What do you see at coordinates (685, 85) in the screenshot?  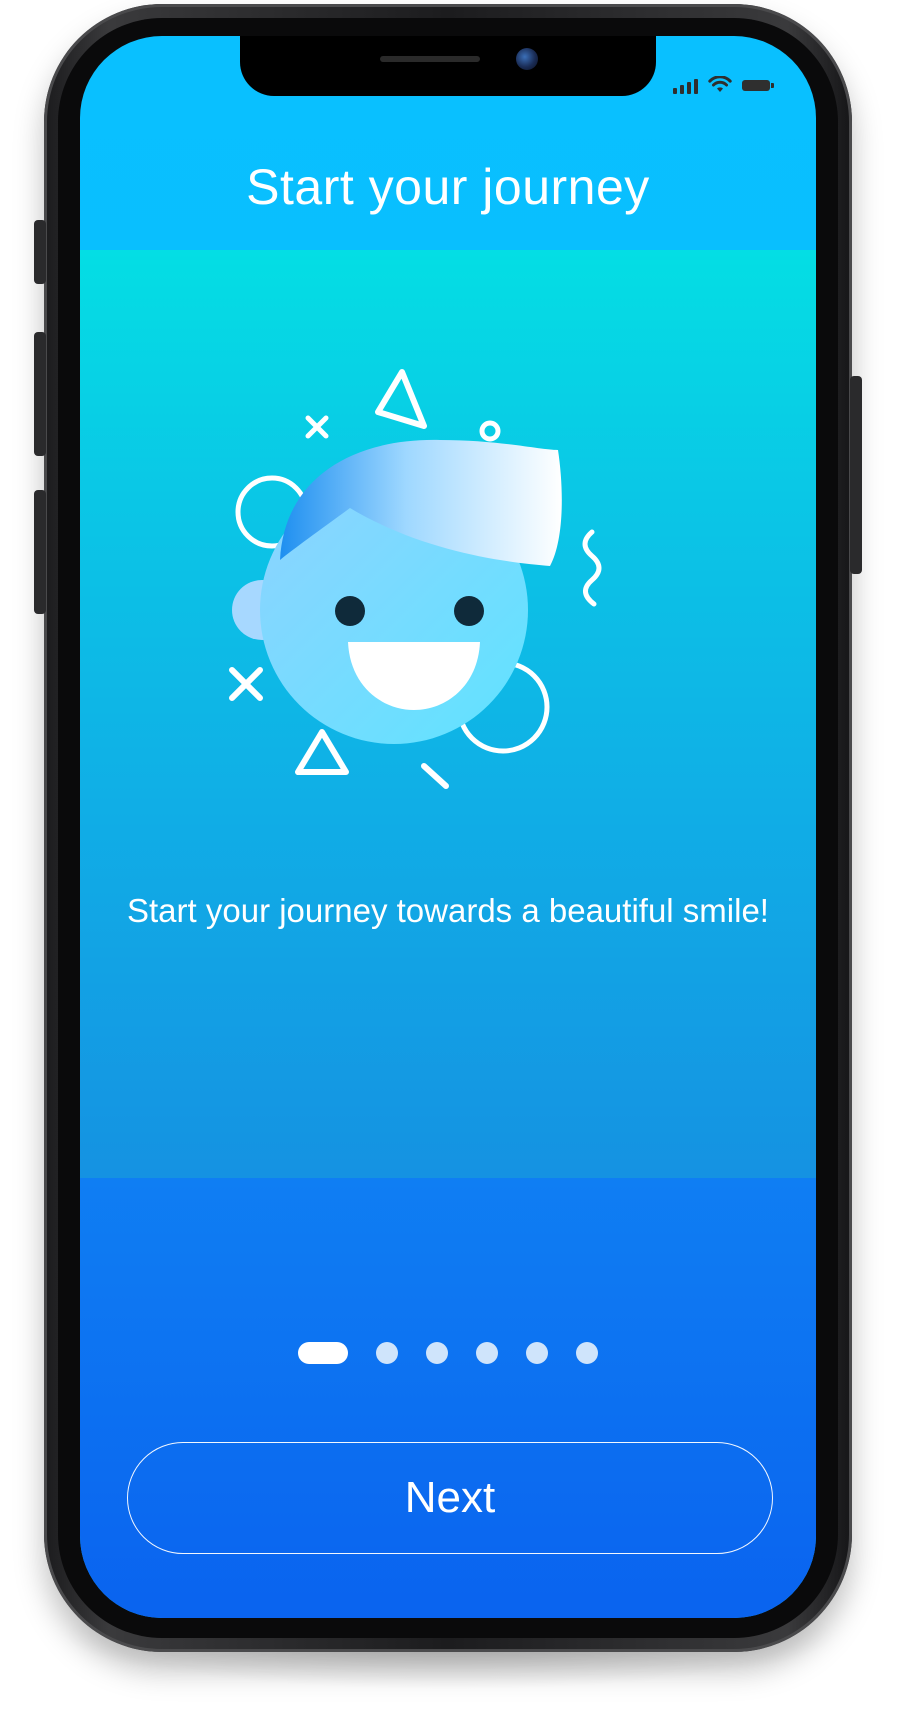 I see `signal-icon` at bounding box center [685, 85].